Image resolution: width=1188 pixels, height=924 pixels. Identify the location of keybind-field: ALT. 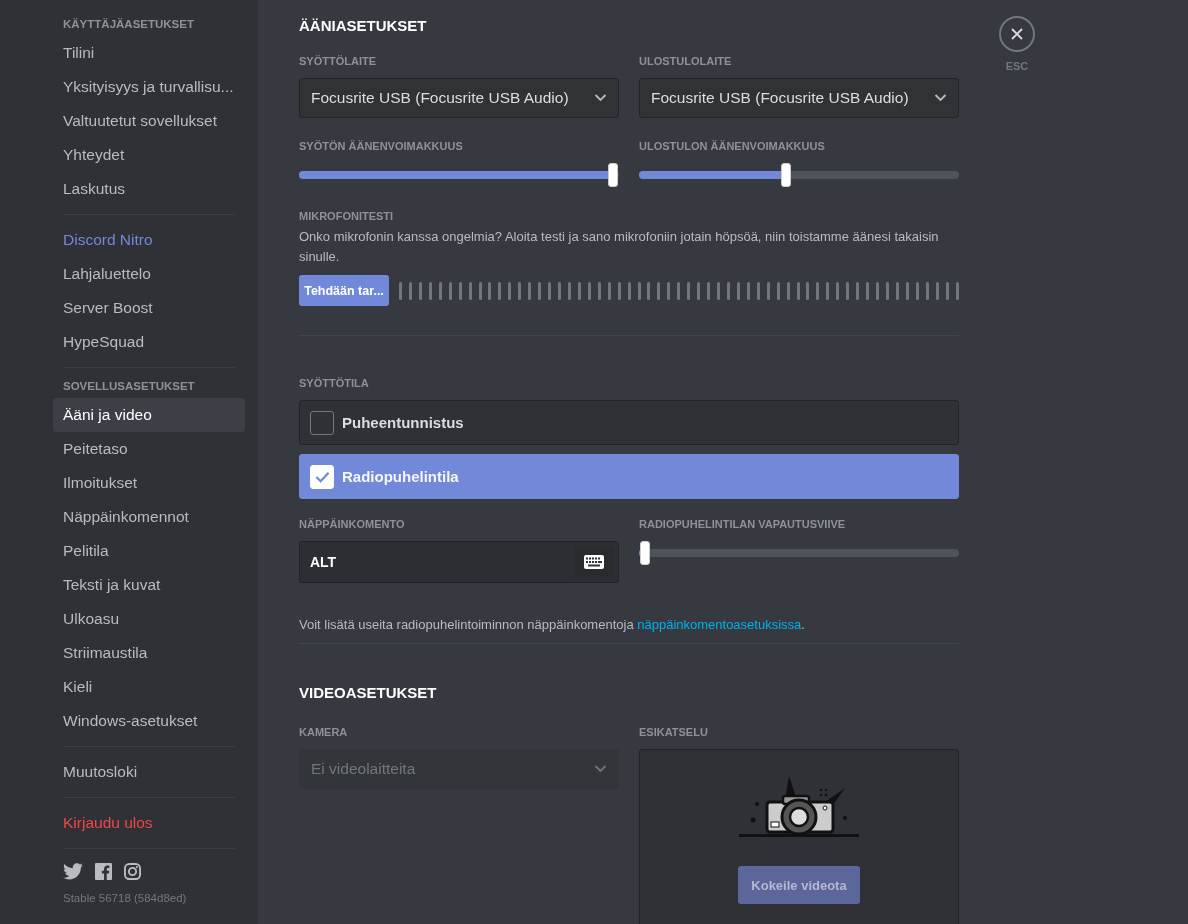
(459, 562).